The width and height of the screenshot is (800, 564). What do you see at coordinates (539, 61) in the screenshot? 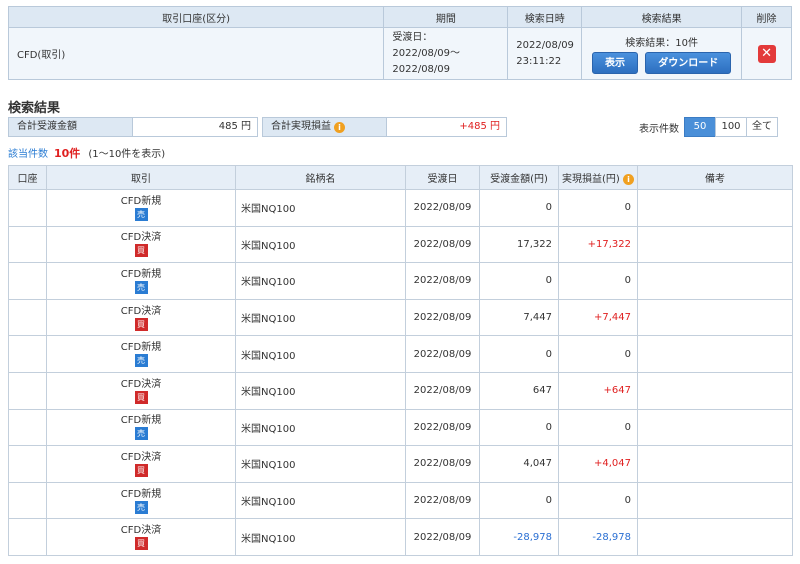
I see `search-time: 23:11:22` at bounding box center [539, 61].